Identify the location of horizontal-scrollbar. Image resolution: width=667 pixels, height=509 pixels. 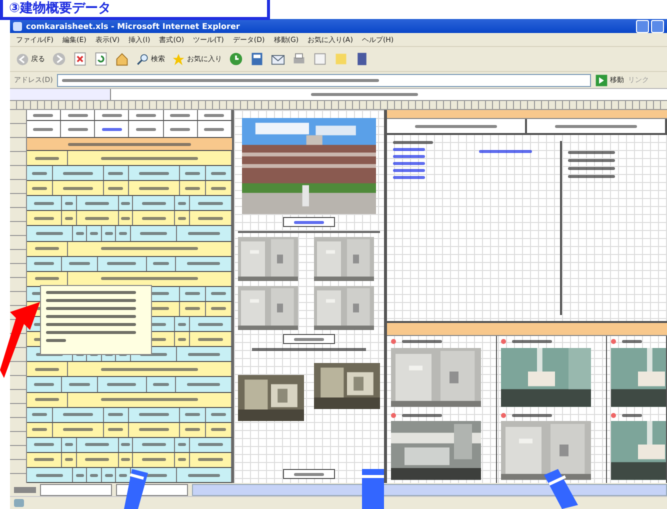
(429, 490).